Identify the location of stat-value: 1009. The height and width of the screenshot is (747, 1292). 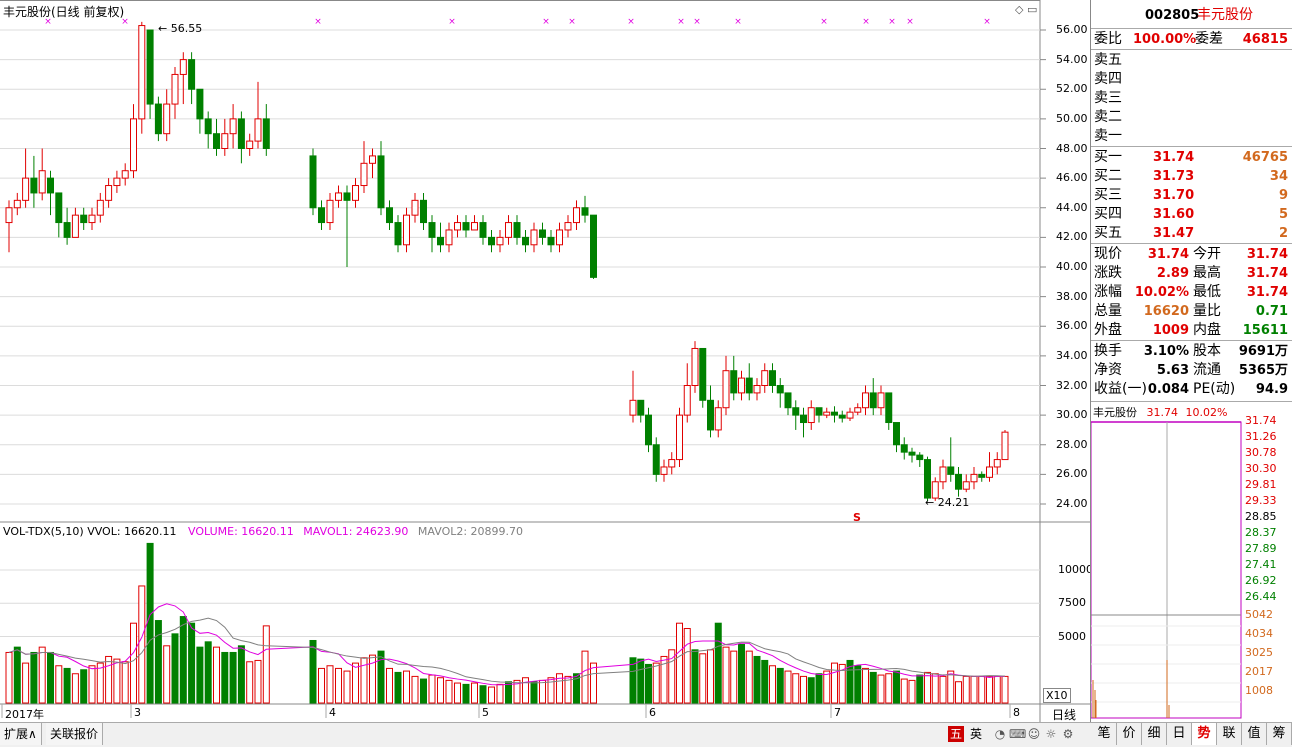
(1170, 330).